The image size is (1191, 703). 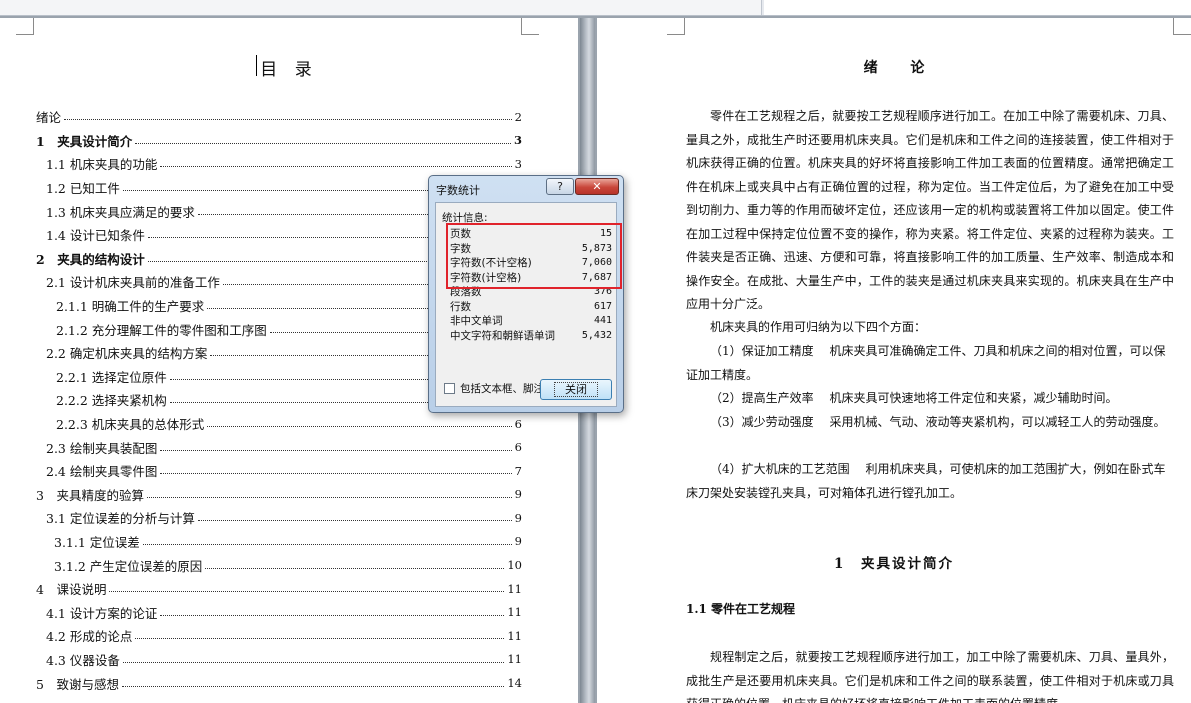 I want to click on toc-entry: 1.1 机床夹具的功能 3, so click(x=279, y=164).